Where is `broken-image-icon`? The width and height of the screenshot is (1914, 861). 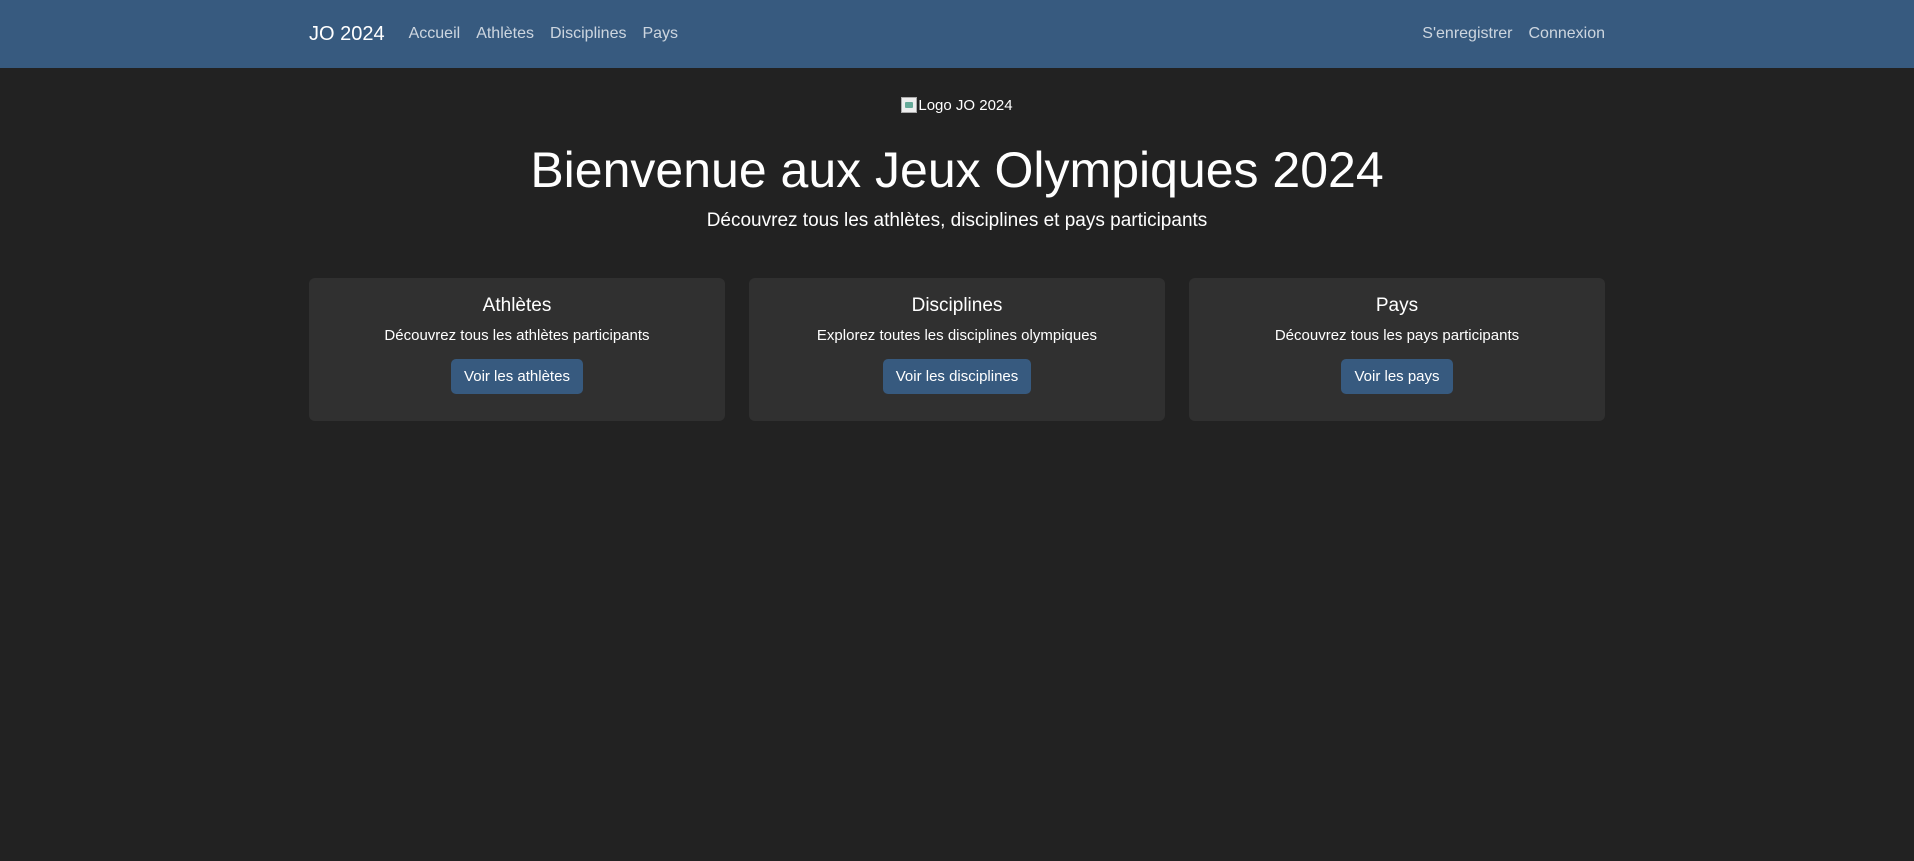 broken-image-icon is located at coordinates (909, 105).